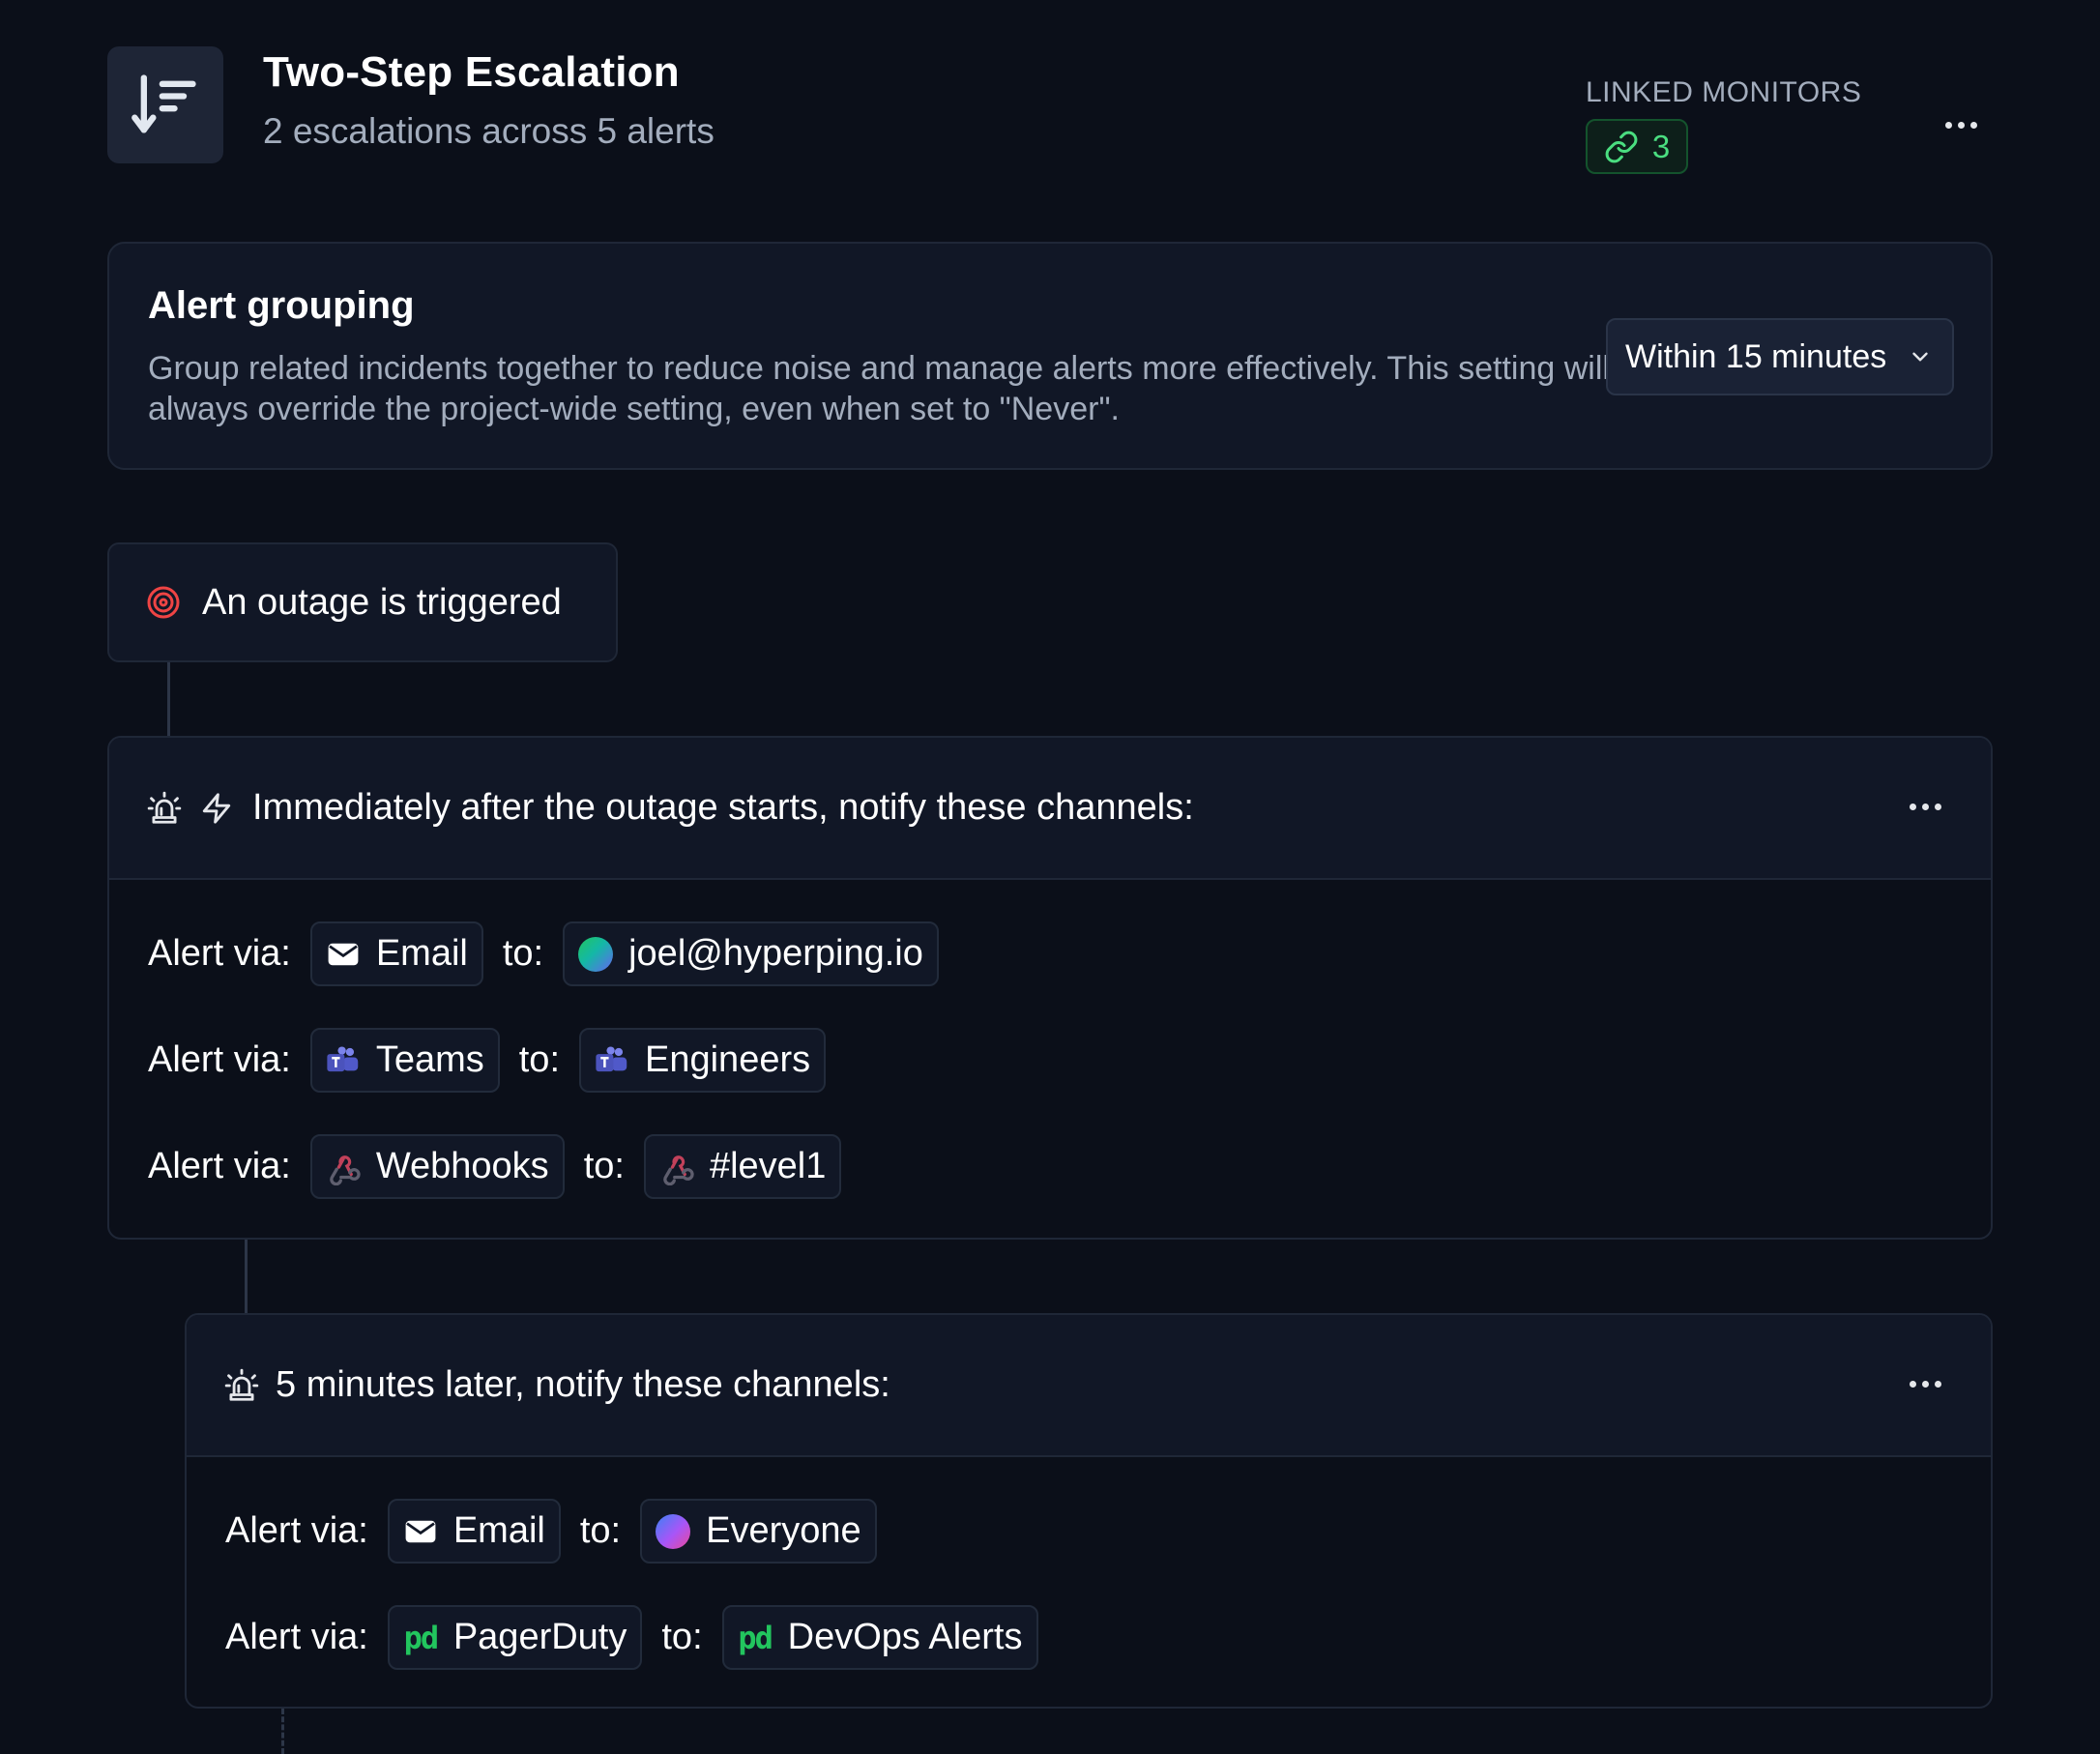 The image size is (2100, 1754). I want to click on target-chip: pd DevOps Alerts, so click(879, 1637).